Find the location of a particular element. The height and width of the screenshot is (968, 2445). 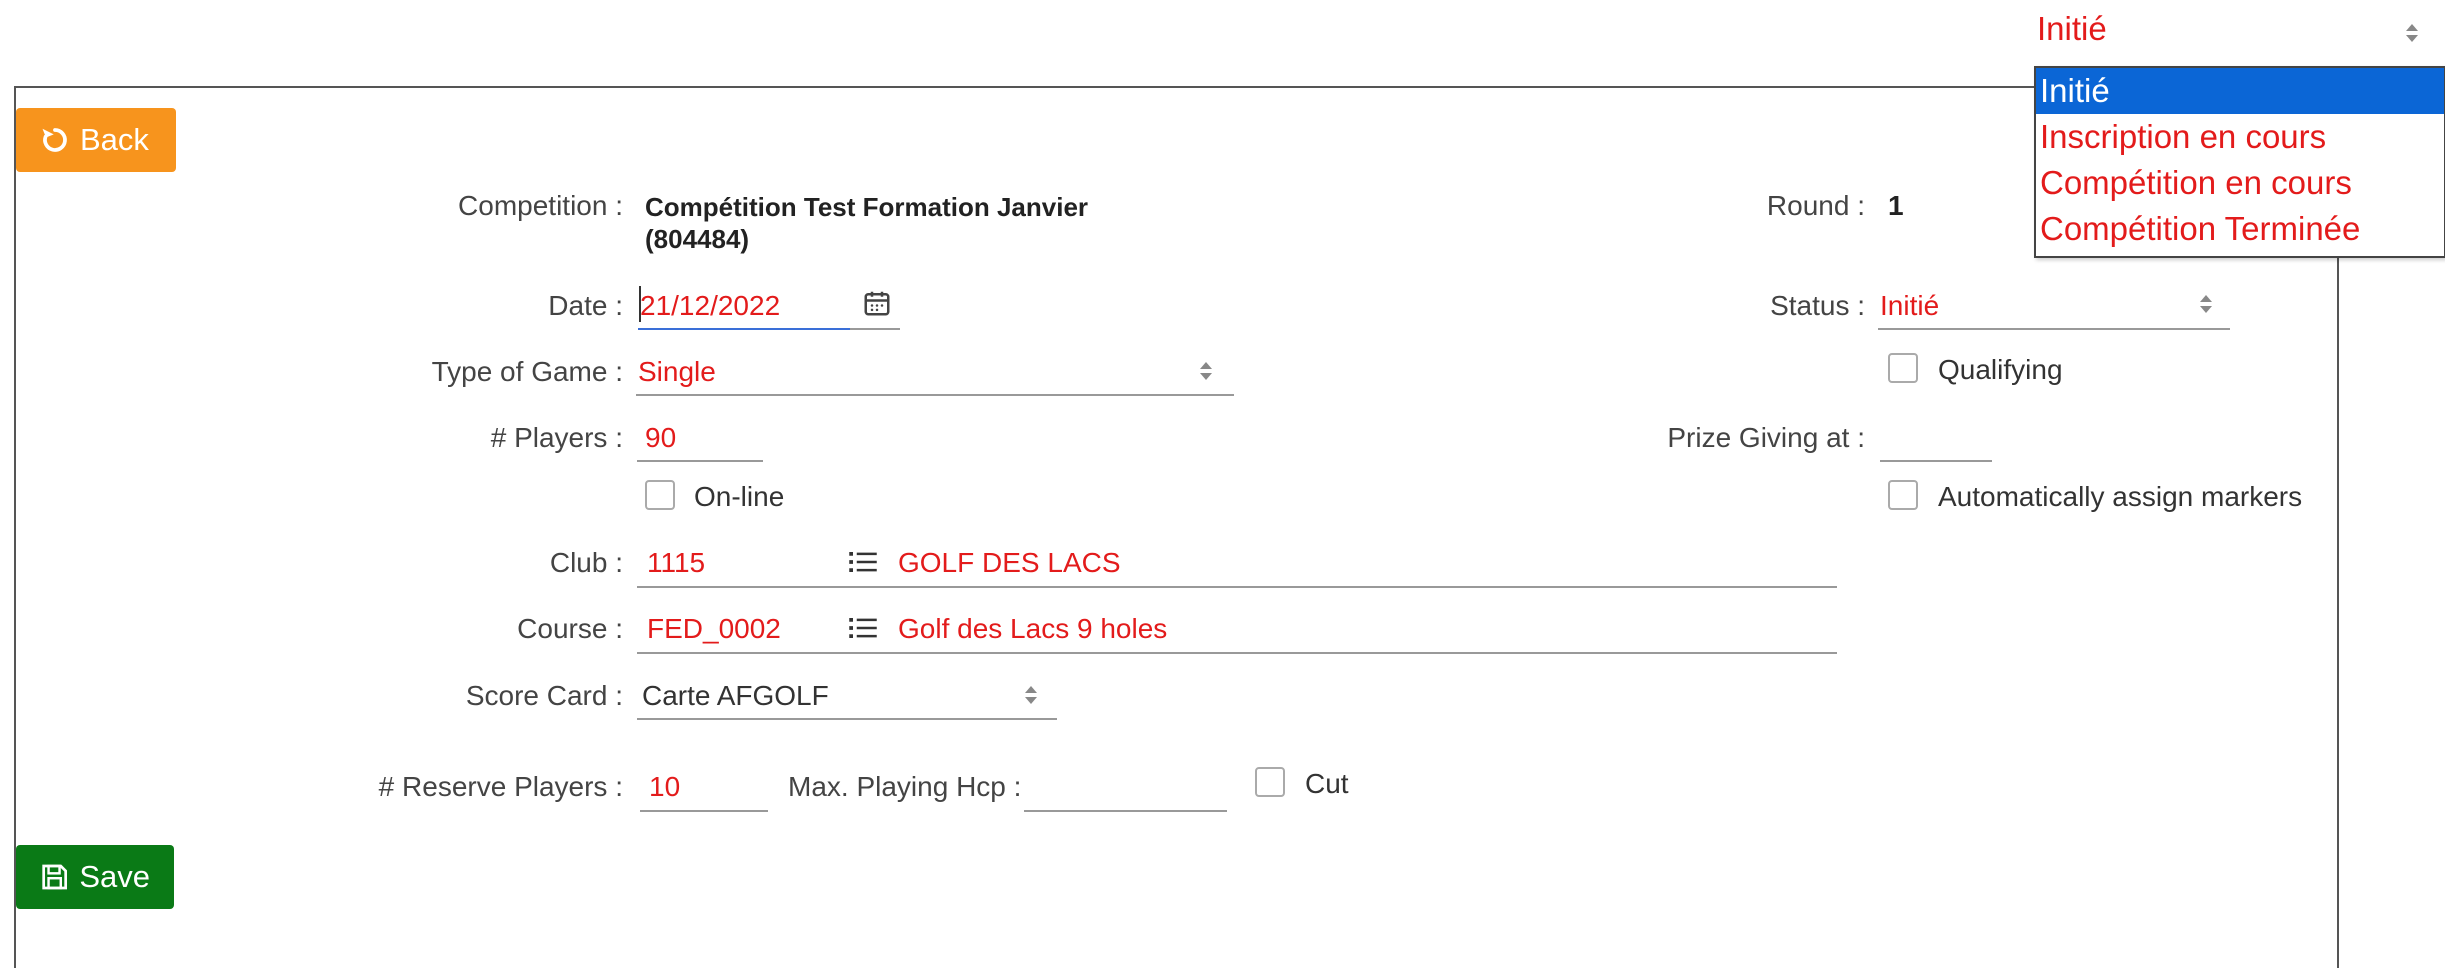

club-underline is located at coordinates (1237, 587).